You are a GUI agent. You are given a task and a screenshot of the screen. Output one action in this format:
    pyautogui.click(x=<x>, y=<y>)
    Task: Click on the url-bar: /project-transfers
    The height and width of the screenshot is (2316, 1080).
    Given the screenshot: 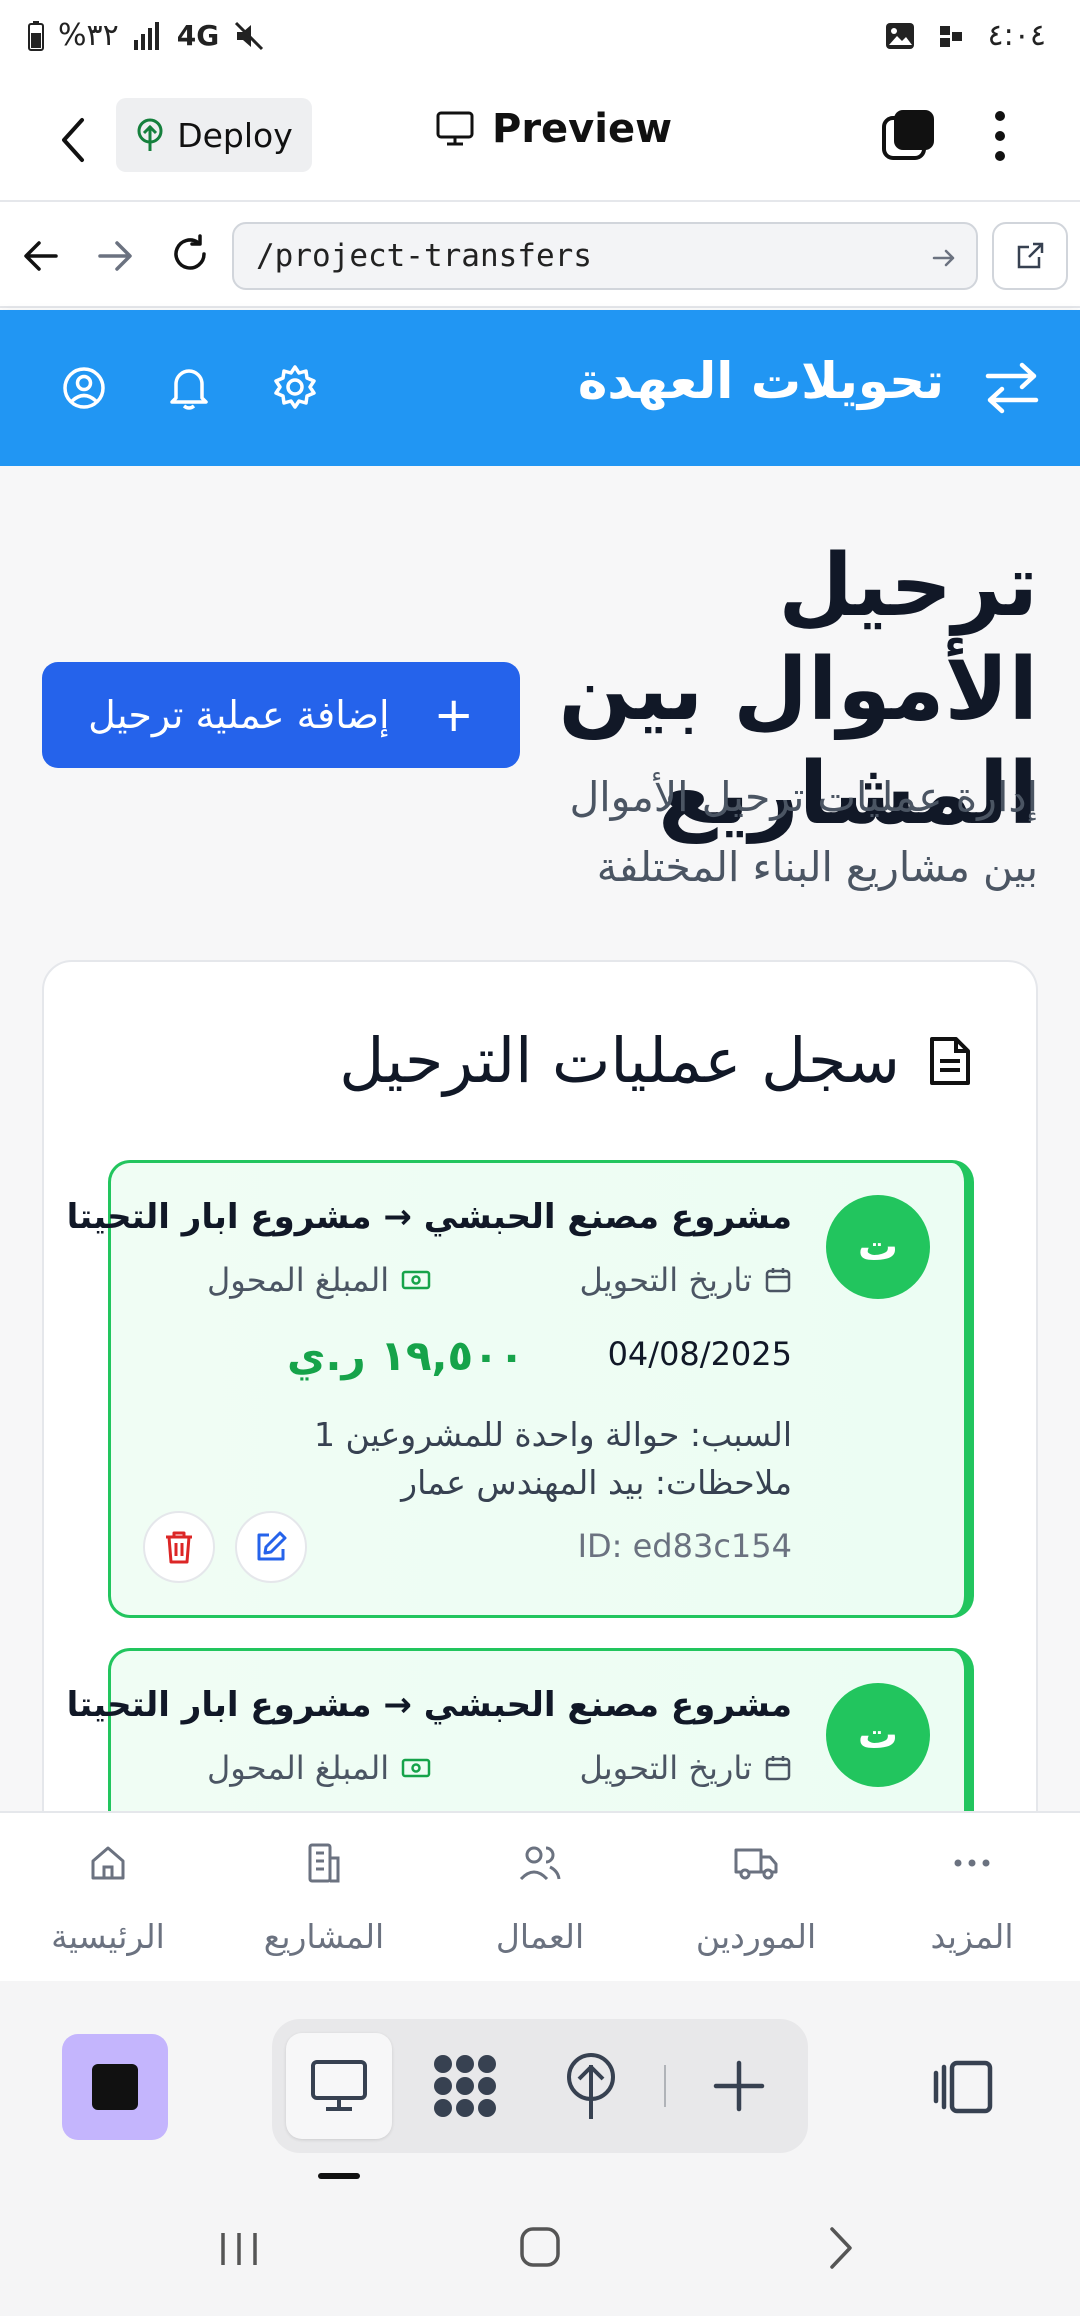 What is the action you would take?
    pyautogui.click(x=540, y=256)
    